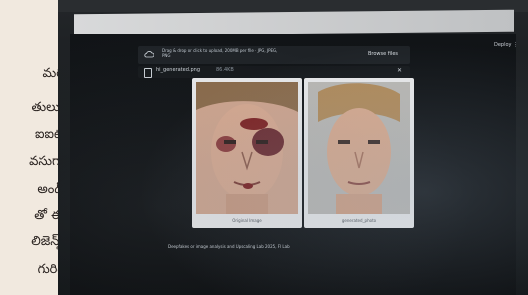  Describe the element at coordinates (247, 220) in the screenshot. I see `original-image-caption: Original Image` at that location.